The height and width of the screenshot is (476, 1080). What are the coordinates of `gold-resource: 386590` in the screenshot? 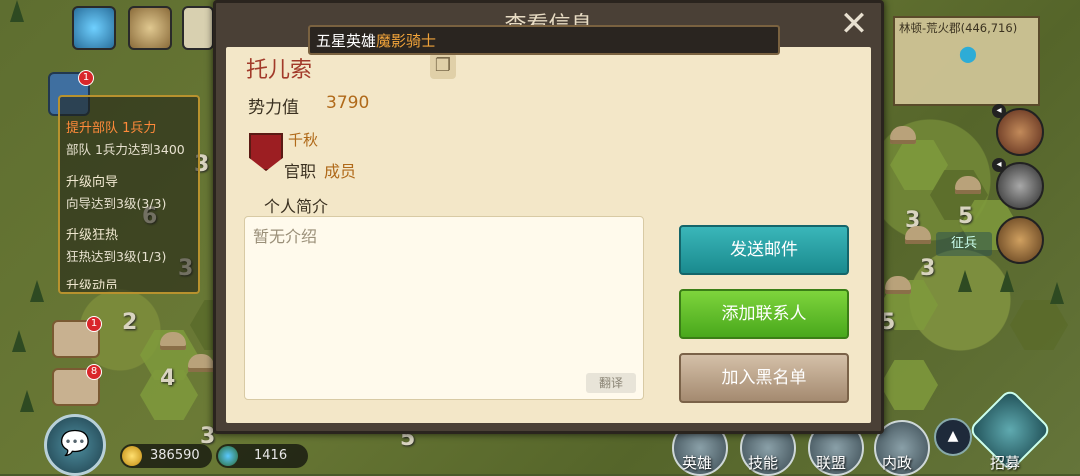 It's located at (166, 456).